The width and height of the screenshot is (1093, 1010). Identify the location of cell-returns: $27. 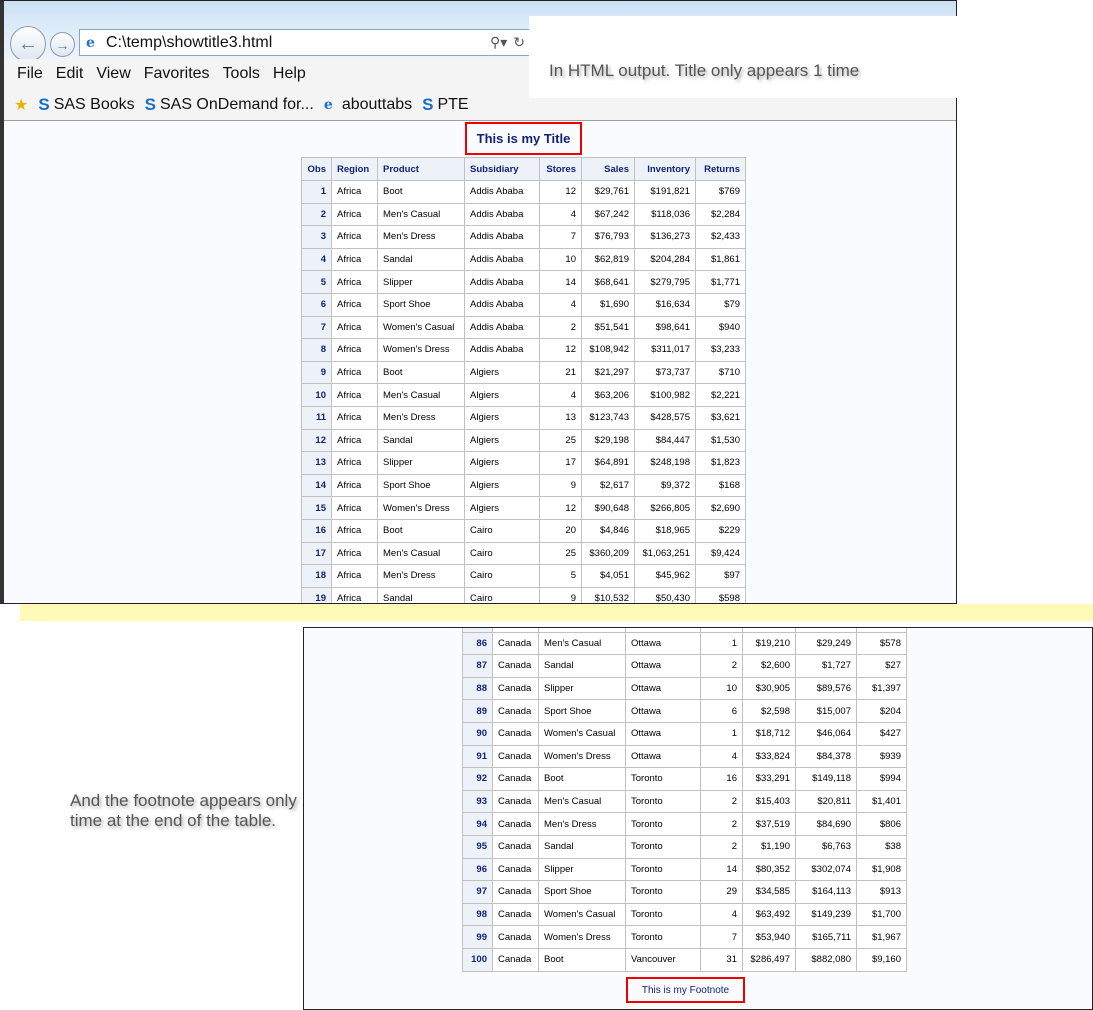
(881, 666).